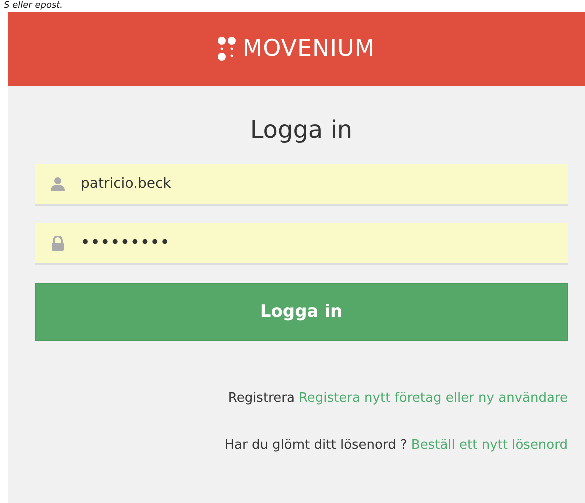 The image size is (585, 503). Describe the element at coordinates (261, 398) in the screenshot. I see `link-label: Registrera` at that location.